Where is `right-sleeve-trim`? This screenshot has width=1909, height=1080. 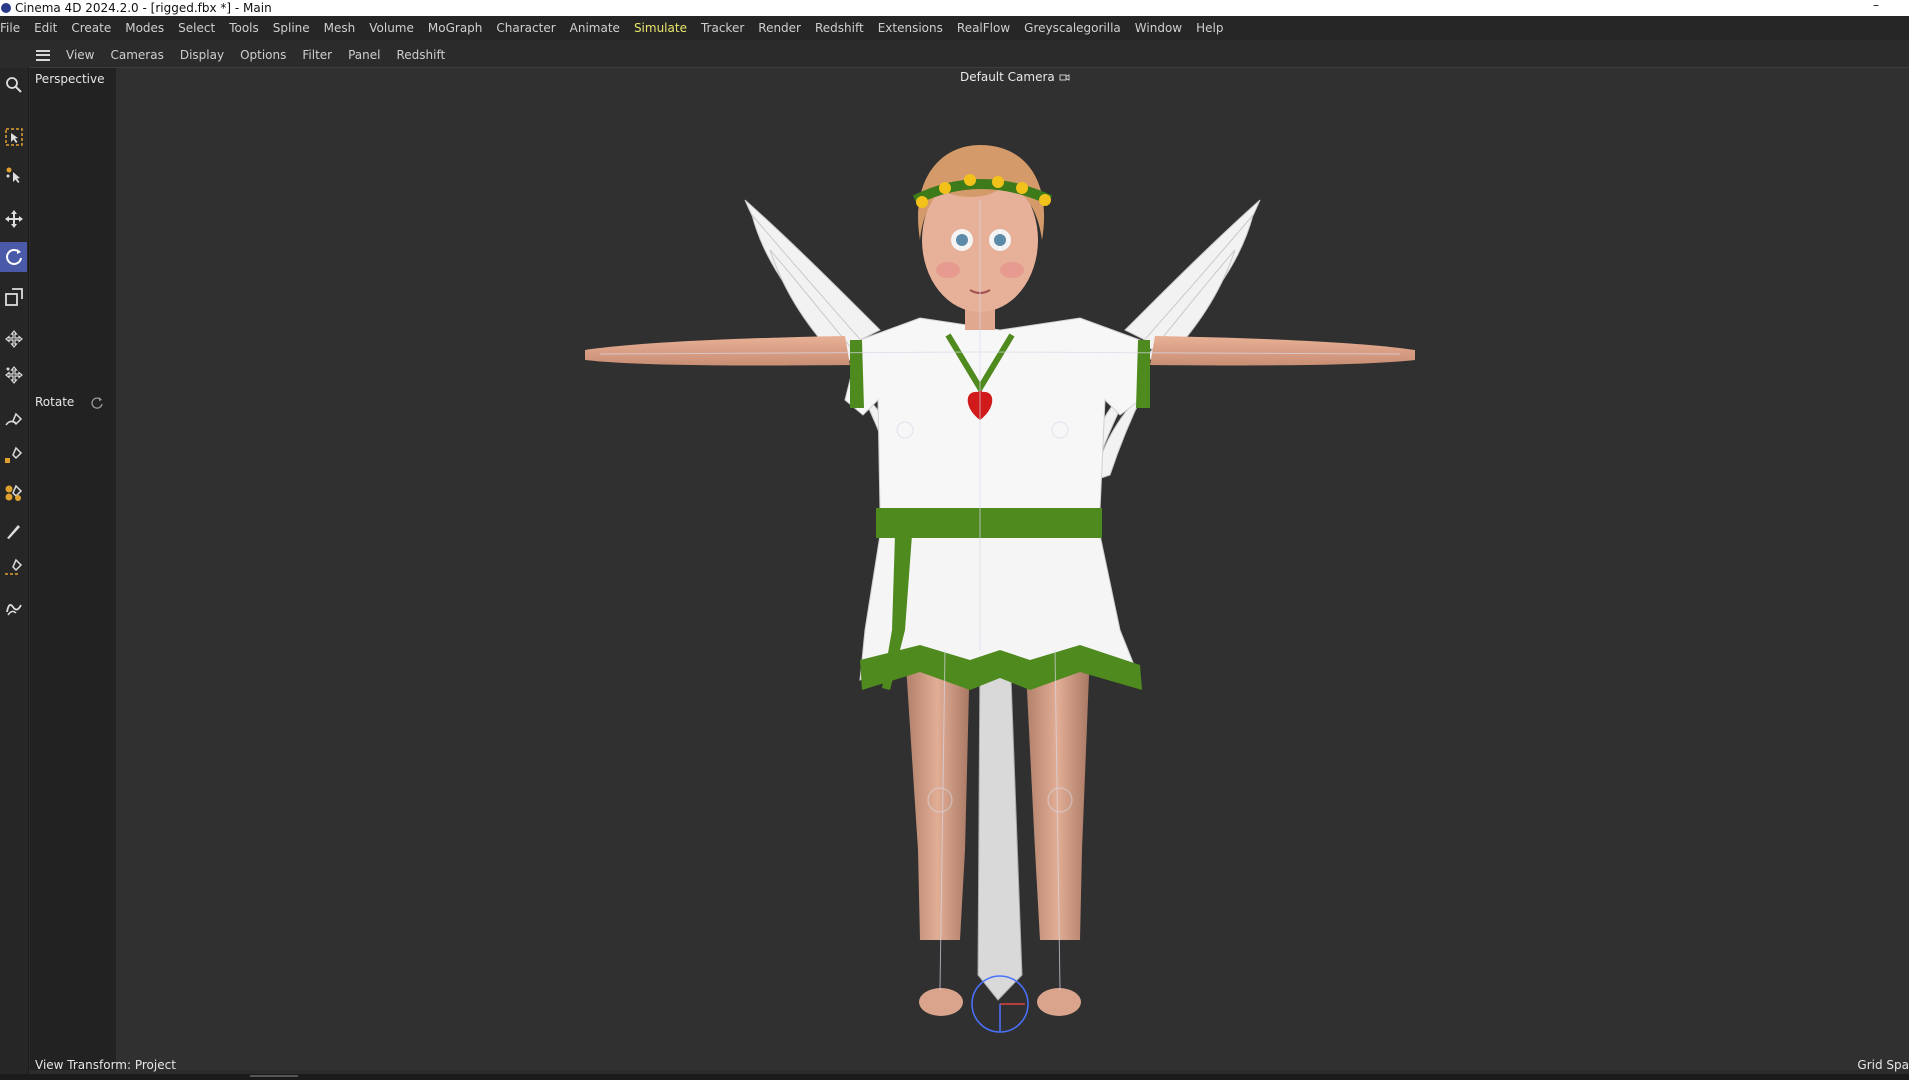
right-sleeve-trim is located at coordinates (1143, 374).